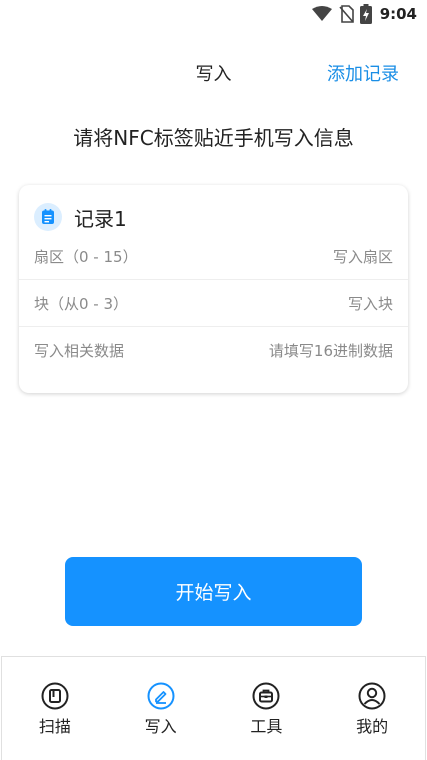 Image resolution: width=427 pixels, height=760 pixels. I want to click on sector-field: 扇区（0 - 15） 写入扇区, so click(213, 256).